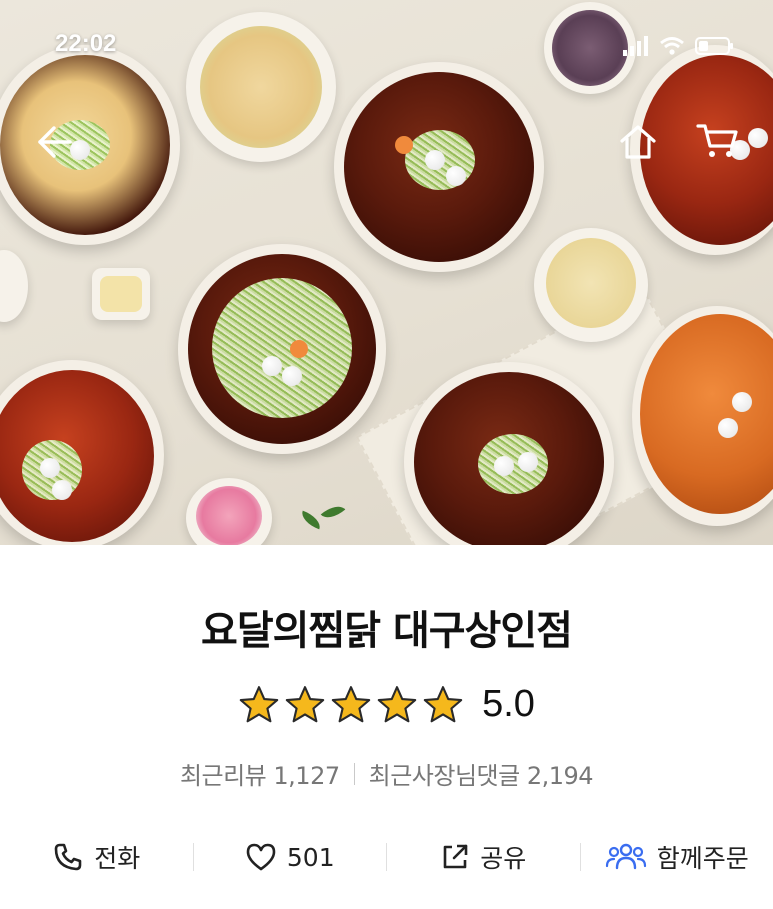 The image size is (773, 909). I want to click on group-order-label: 함께주문, so click(702, 858).